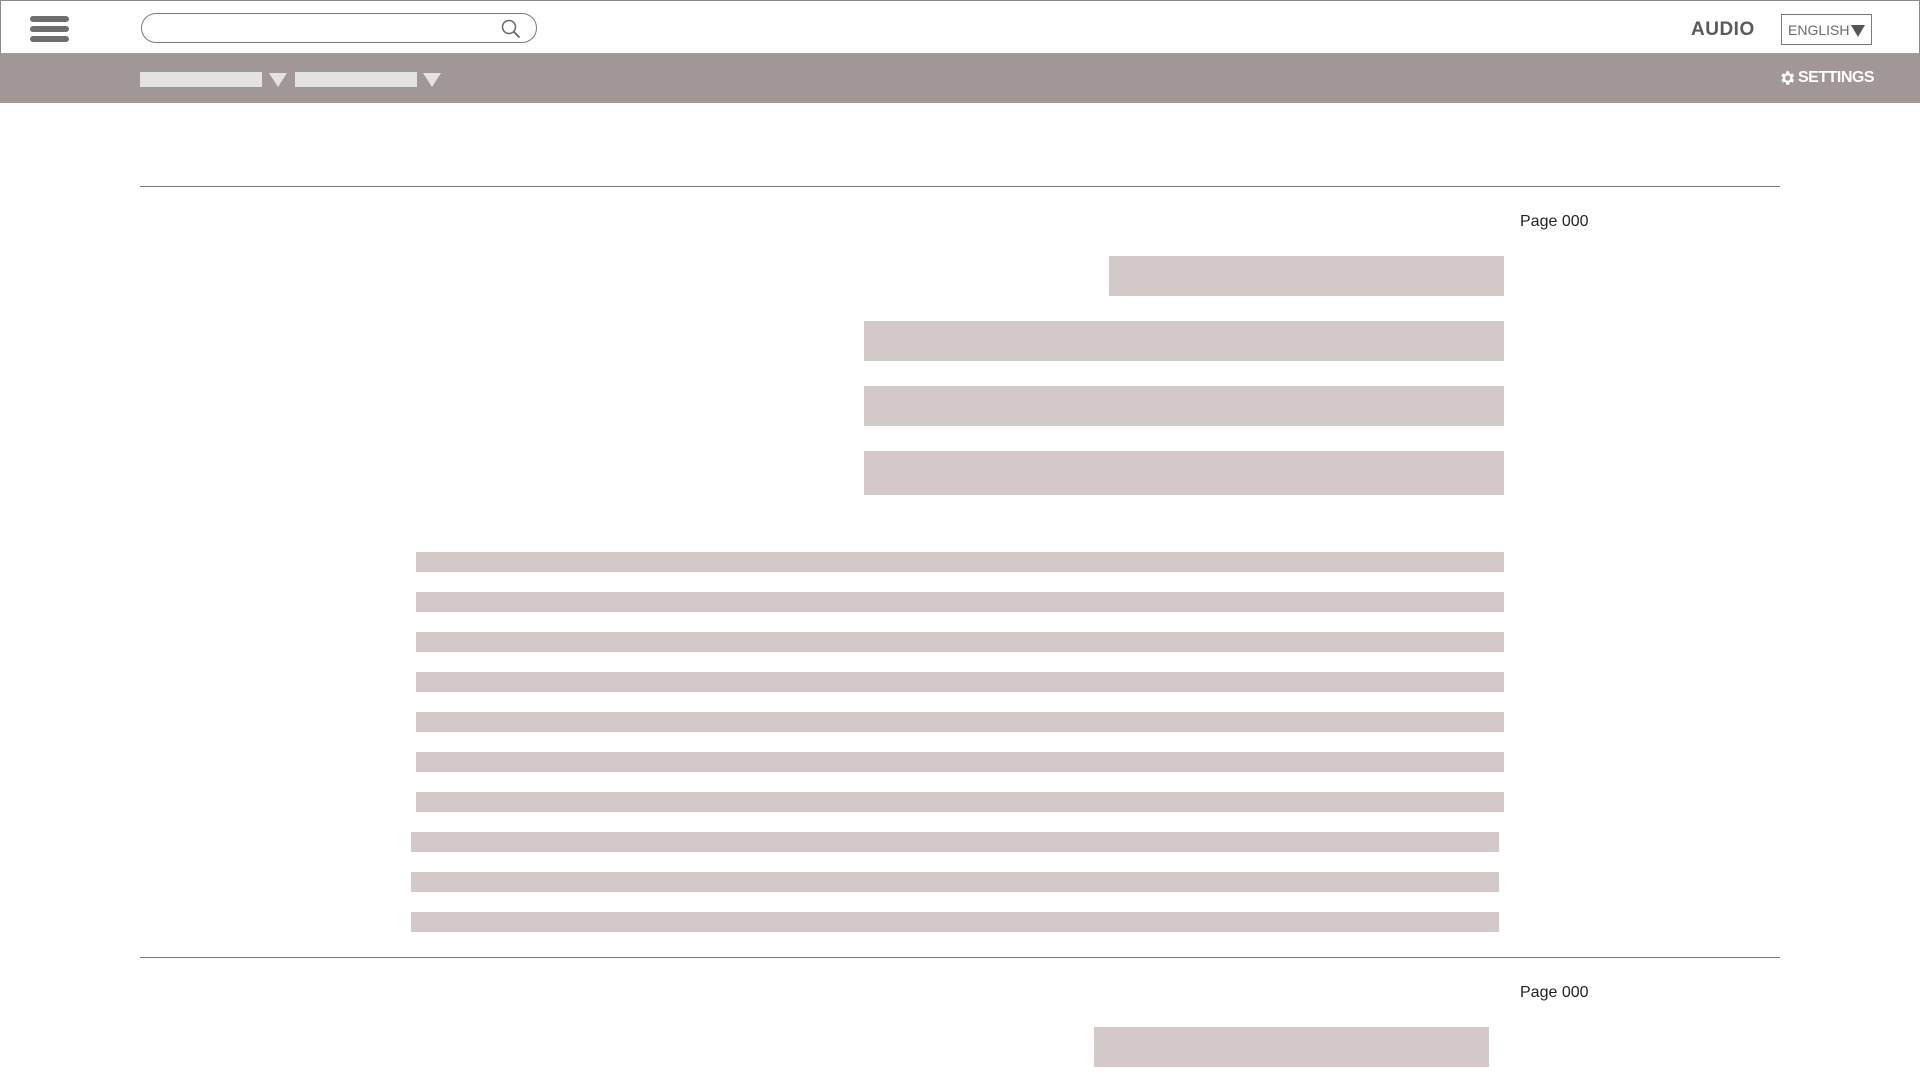 The height and width of the screenshot is (1080, 1920). Describe the element at coordinates (511, 29) in the screenshot. I see `search-icon` at that location.